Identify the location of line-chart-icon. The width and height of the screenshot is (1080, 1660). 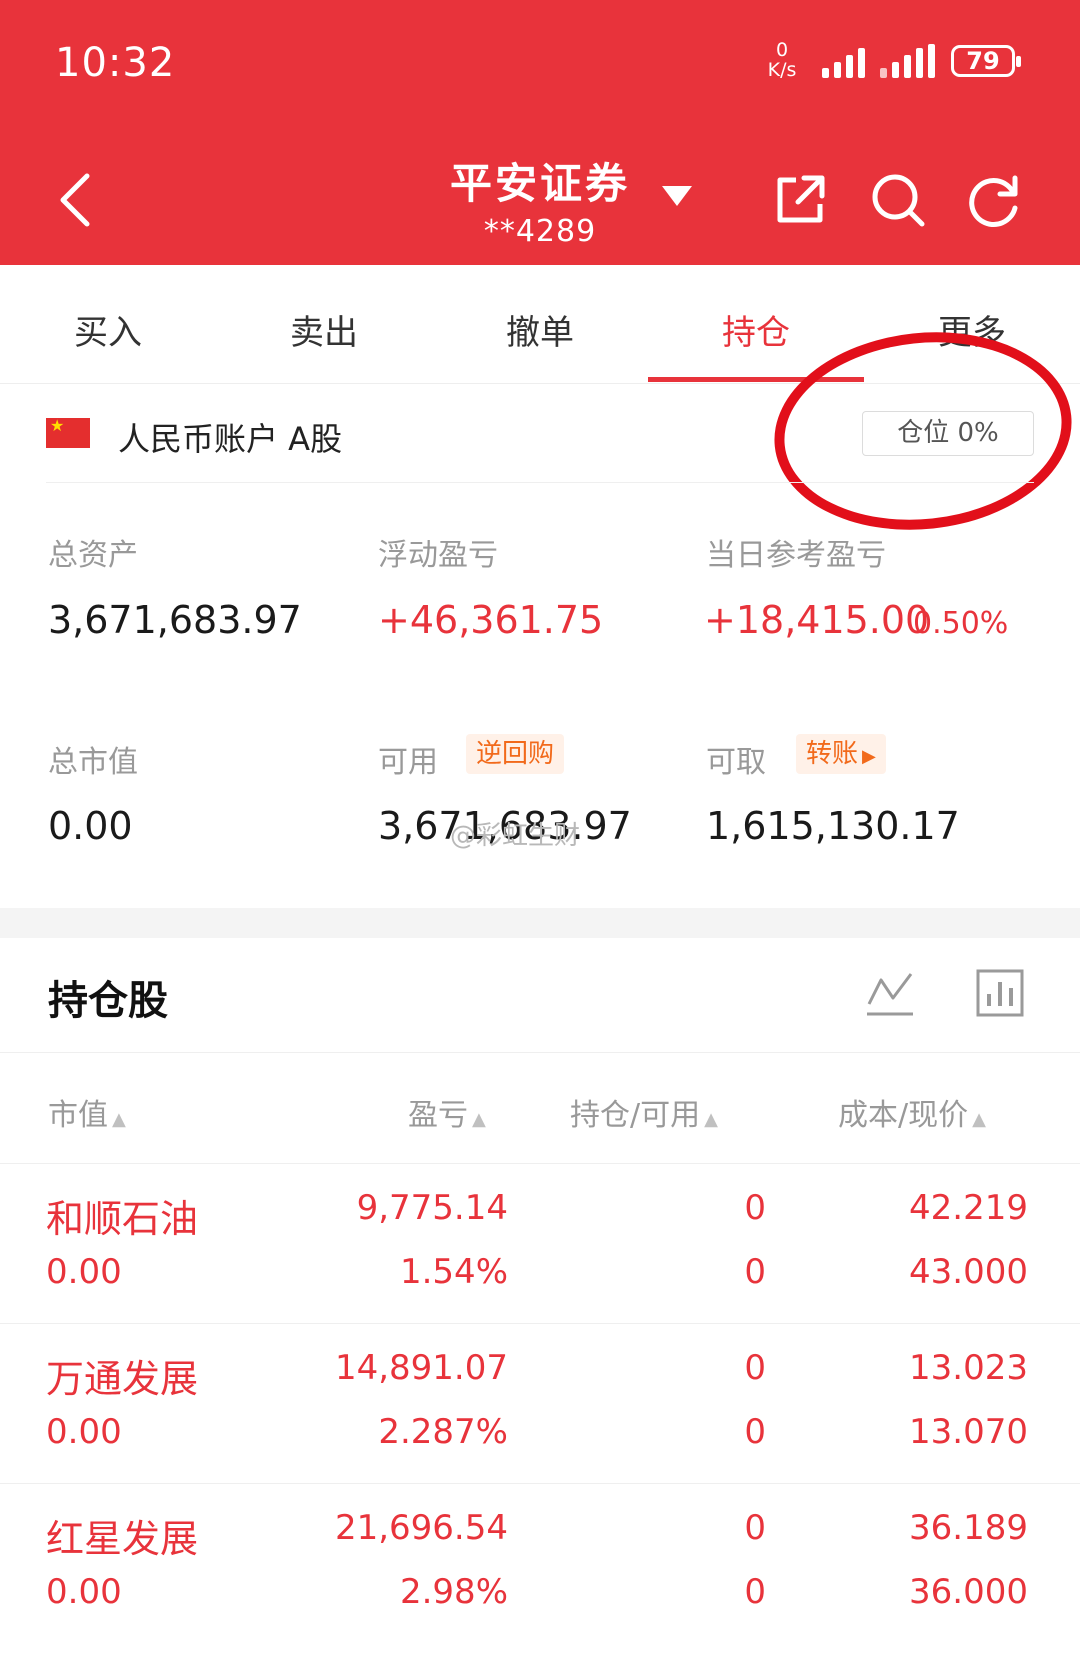
(890, 993).